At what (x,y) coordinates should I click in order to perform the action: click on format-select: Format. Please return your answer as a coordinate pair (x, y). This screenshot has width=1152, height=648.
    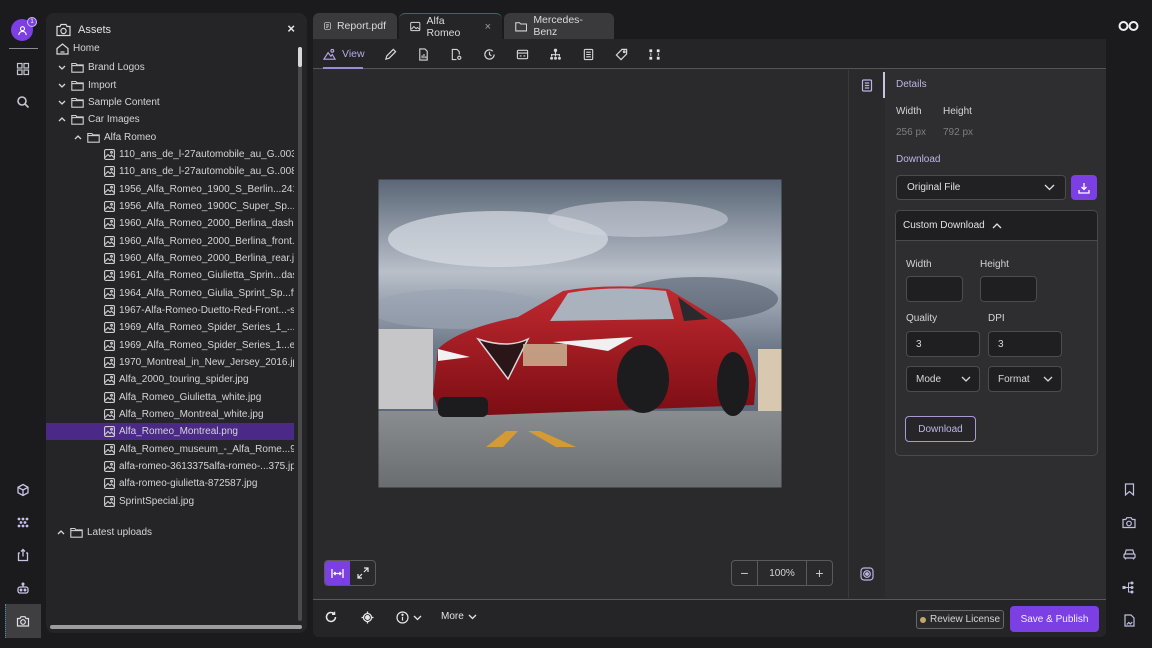
    Looking at the image, I should click on (1025, 379).